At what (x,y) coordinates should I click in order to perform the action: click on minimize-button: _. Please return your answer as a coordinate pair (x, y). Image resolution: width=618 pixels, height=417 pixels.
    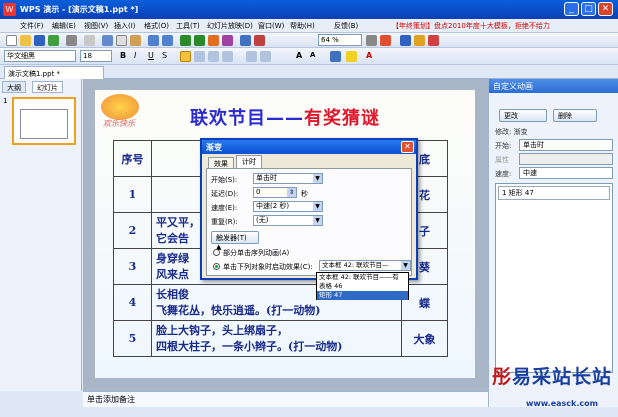
    Looking at the image, I should click on (571, 9).